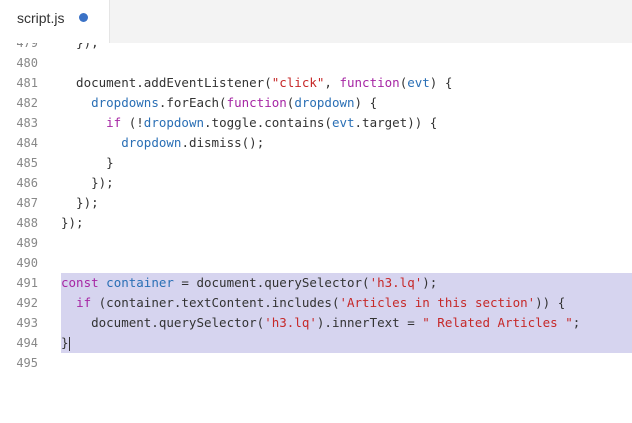 The image size is (632, 423). Describe the element at coordinates (27, 183) in the screenshot. I see `line-number: 486` at that location.